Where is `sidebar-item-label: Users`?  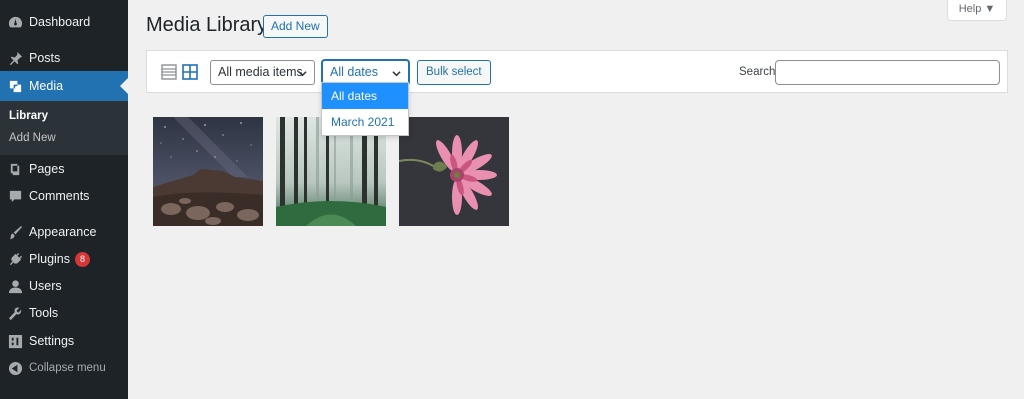 sidebar-item-label: Users is located at coordinates (45, 286).